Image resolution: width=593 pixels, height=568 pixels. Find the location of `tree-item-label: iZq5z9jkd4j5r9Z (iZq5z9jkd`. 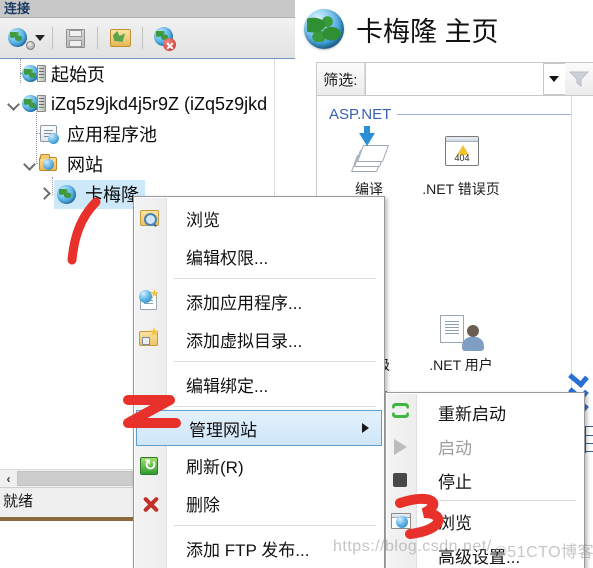

tree-item-label: iZq5z9jkd4j5r9Z (iZq5z9jkd is located at coordinates (159, 103).